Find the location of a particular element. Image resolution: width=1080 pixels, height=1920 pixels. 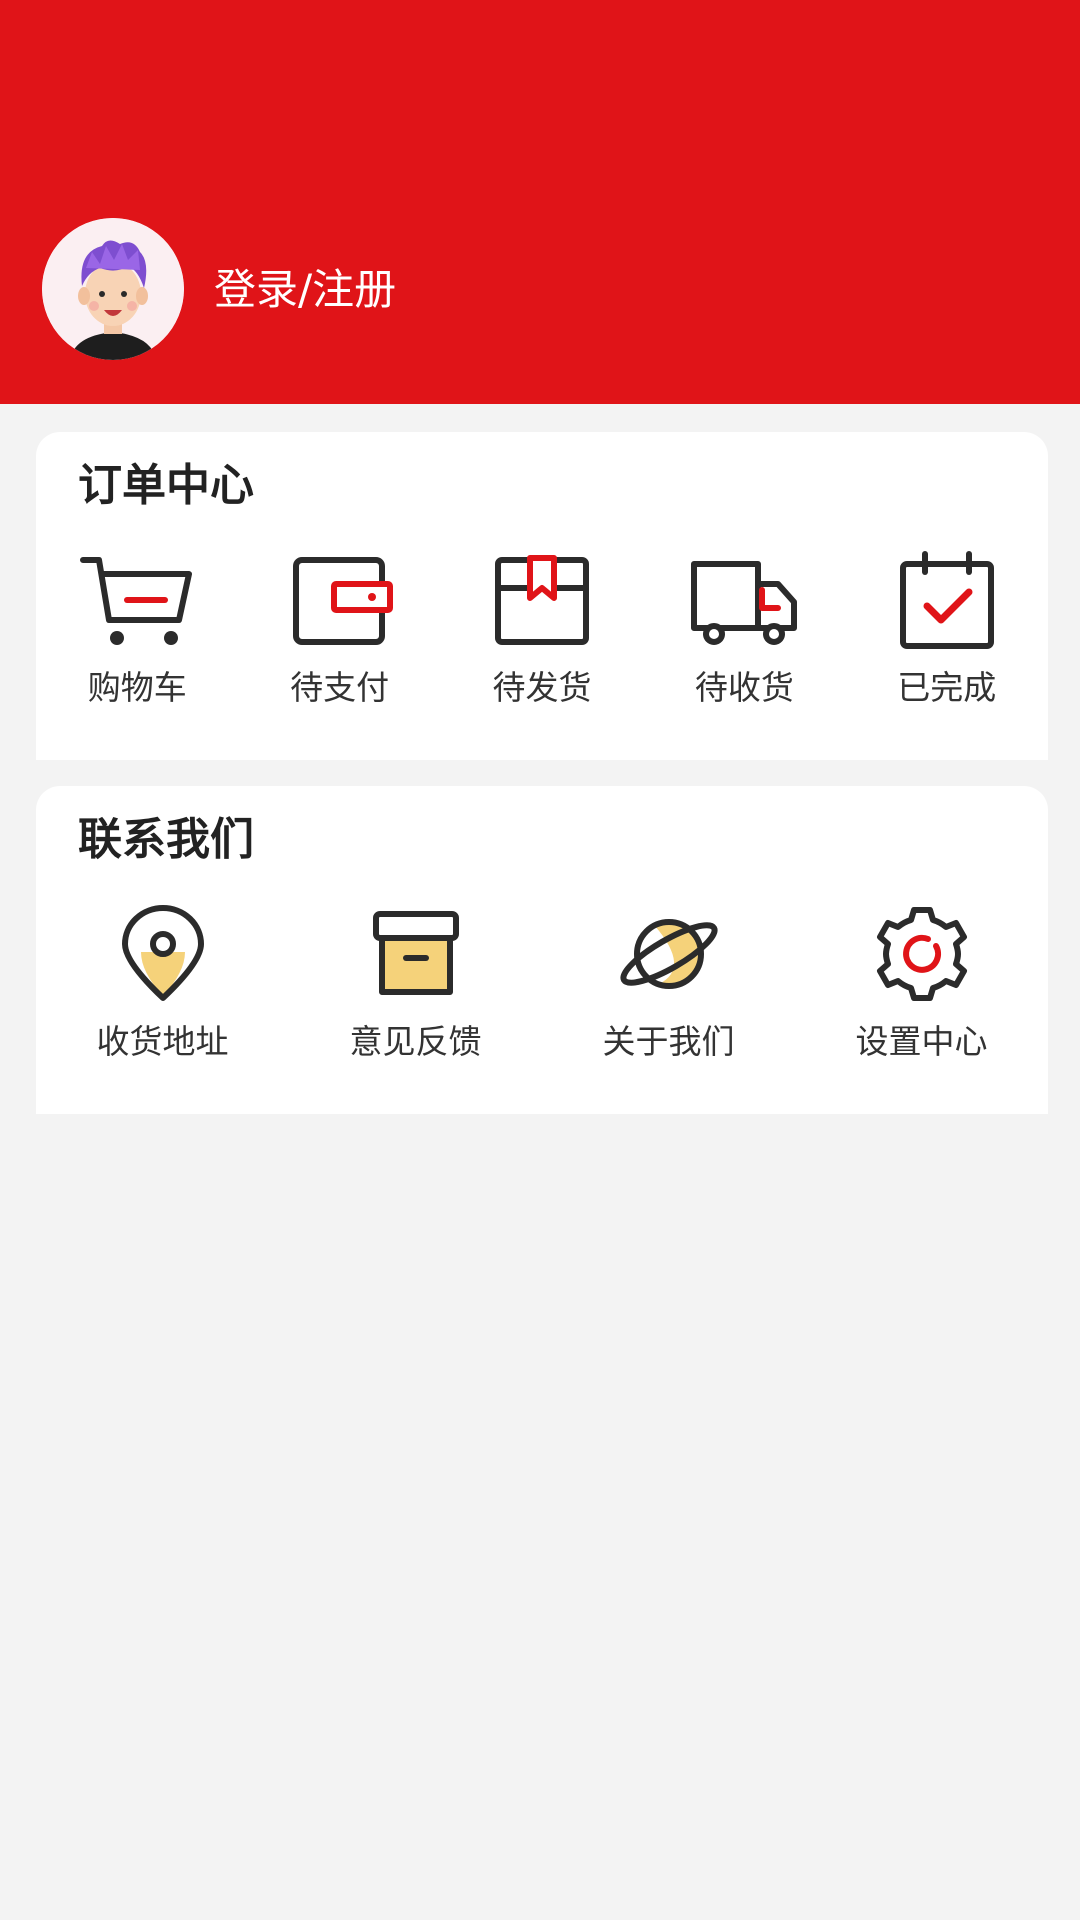

order-item-unpaid: 待支付 is located at coordinates (339, 630).